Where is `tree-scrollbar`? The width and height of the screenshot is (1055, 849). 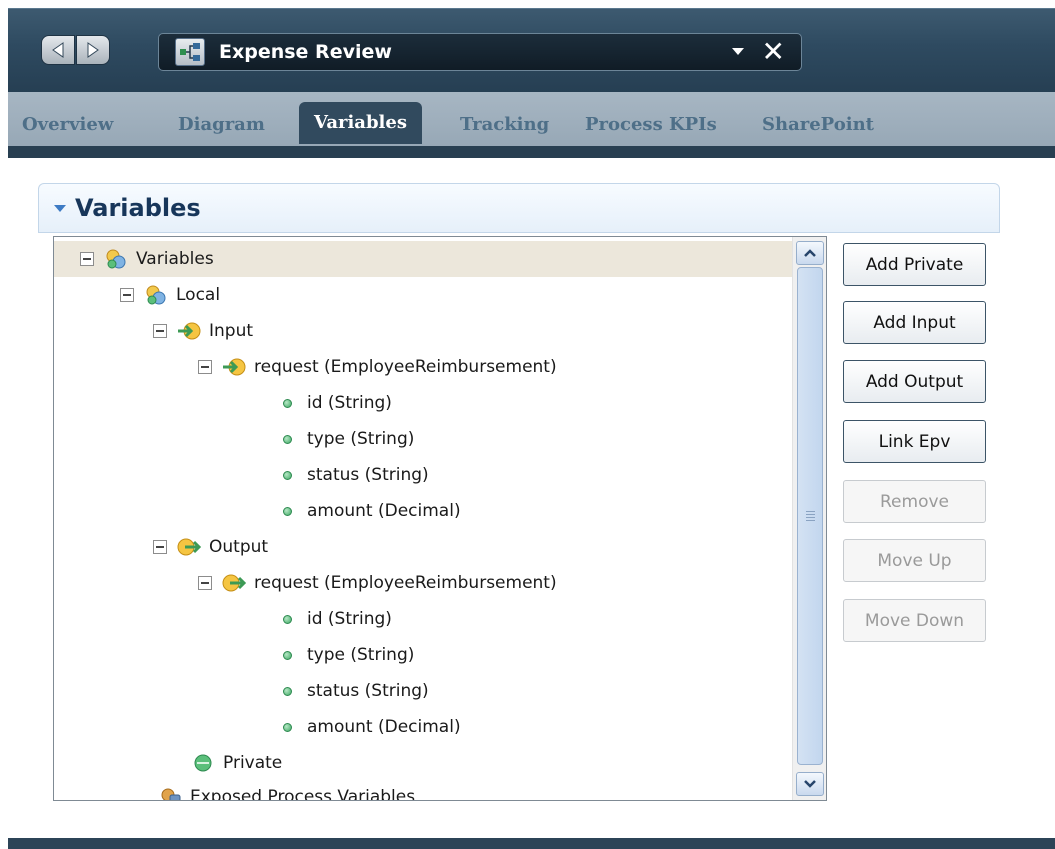 tree-scrollbar is located at coordinates (809, 518).